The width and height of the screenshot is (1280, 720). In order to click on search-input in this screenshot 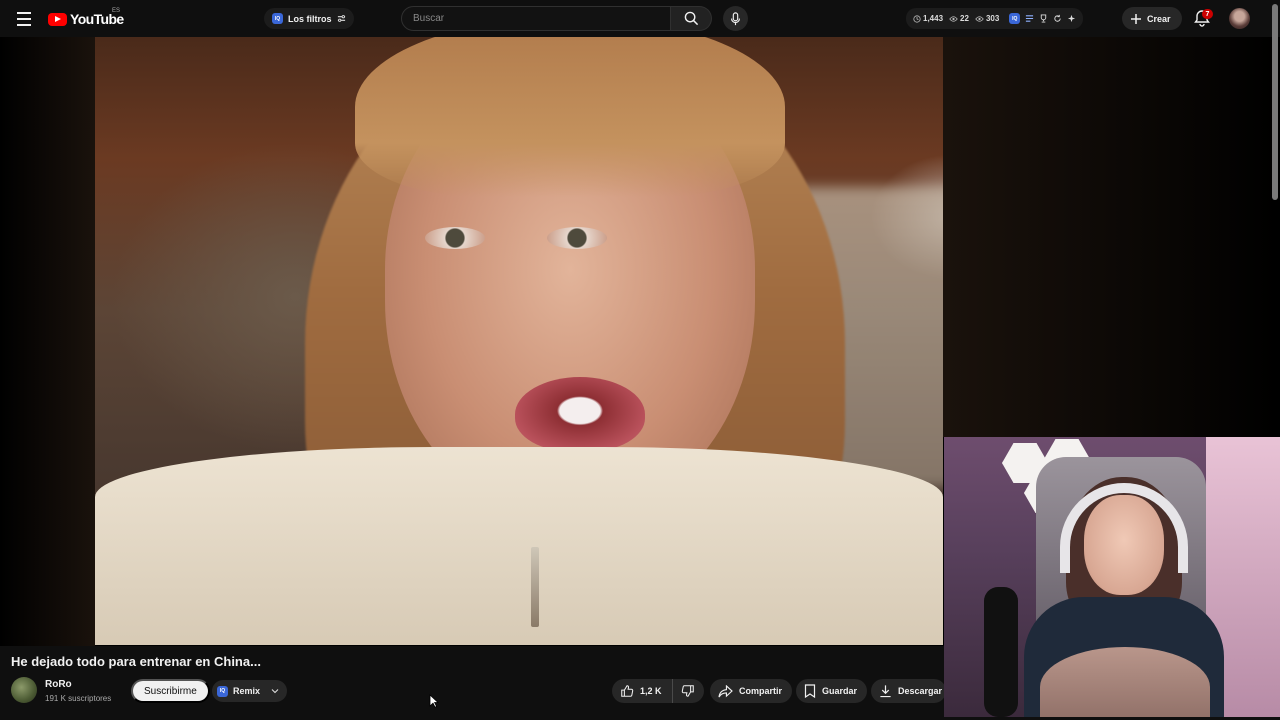, I will do `click(541, 18)`.